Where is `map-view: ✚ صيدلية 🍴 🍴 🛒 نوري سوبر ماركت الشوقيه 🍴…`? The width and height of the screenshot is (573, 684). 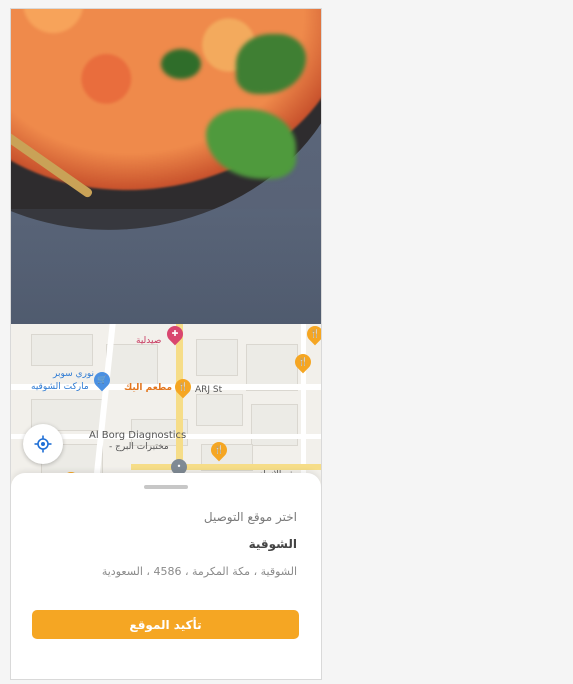 map-view: ✚ صيدلية 🍴 🍴 🛒 نوري سوبر ماركت الشوقيه 🍴… is located at coordinates (166, 406).